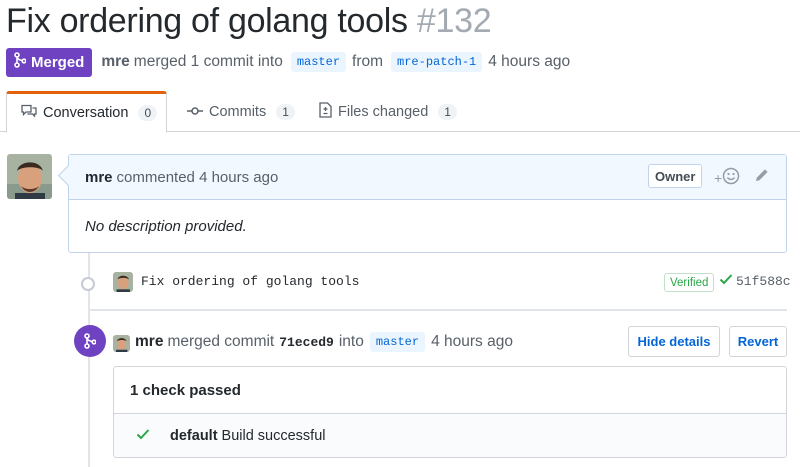 The image size is (800, 467). Describe the element at coordinates (166, 226) in the screenshot. I see `comment-body: No description provided.` at that location.